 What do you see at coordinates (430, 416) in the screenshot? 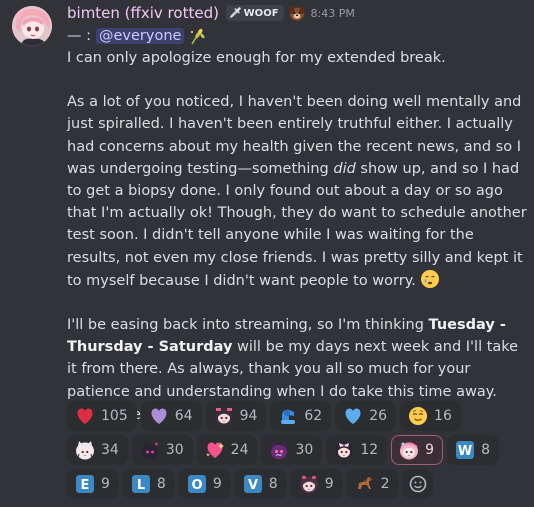
I see `reaction-relieved-face: 16` at bounding box center [430, 416].